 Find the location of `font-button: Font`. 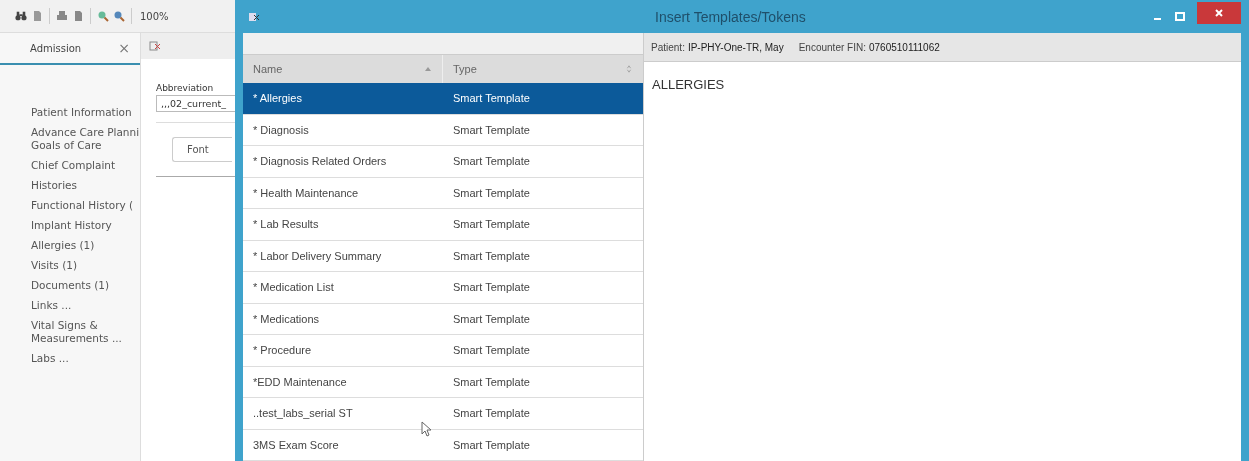

font-button: Font is located at coordinates (202, 149).